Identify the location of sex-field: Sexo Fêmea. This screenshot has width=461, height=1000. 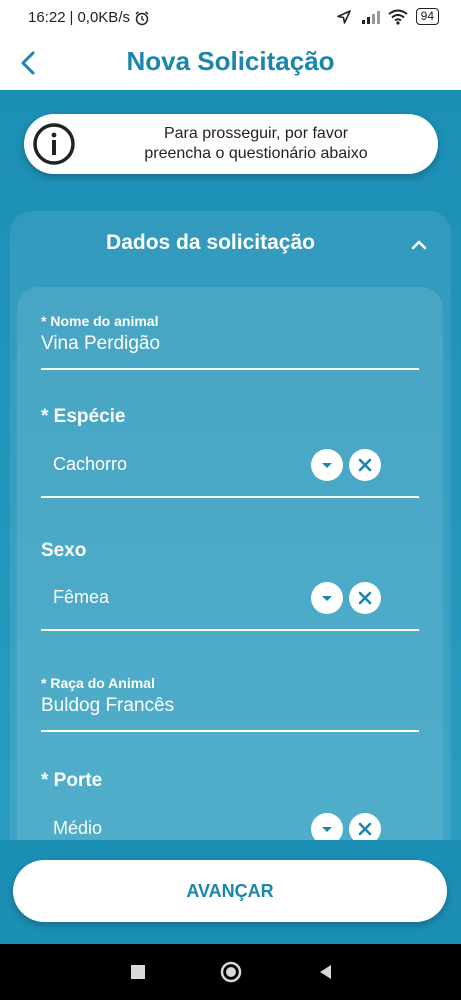
(230, 588).